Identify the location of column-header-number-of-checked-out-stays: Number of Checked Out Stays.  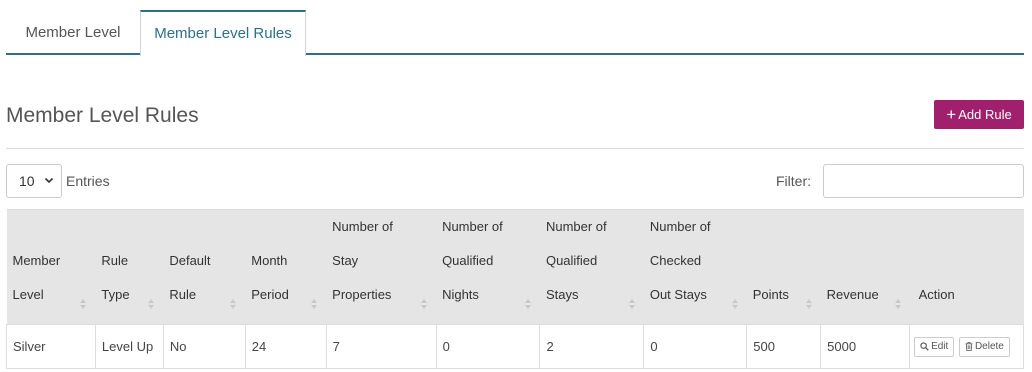
(695, 267).